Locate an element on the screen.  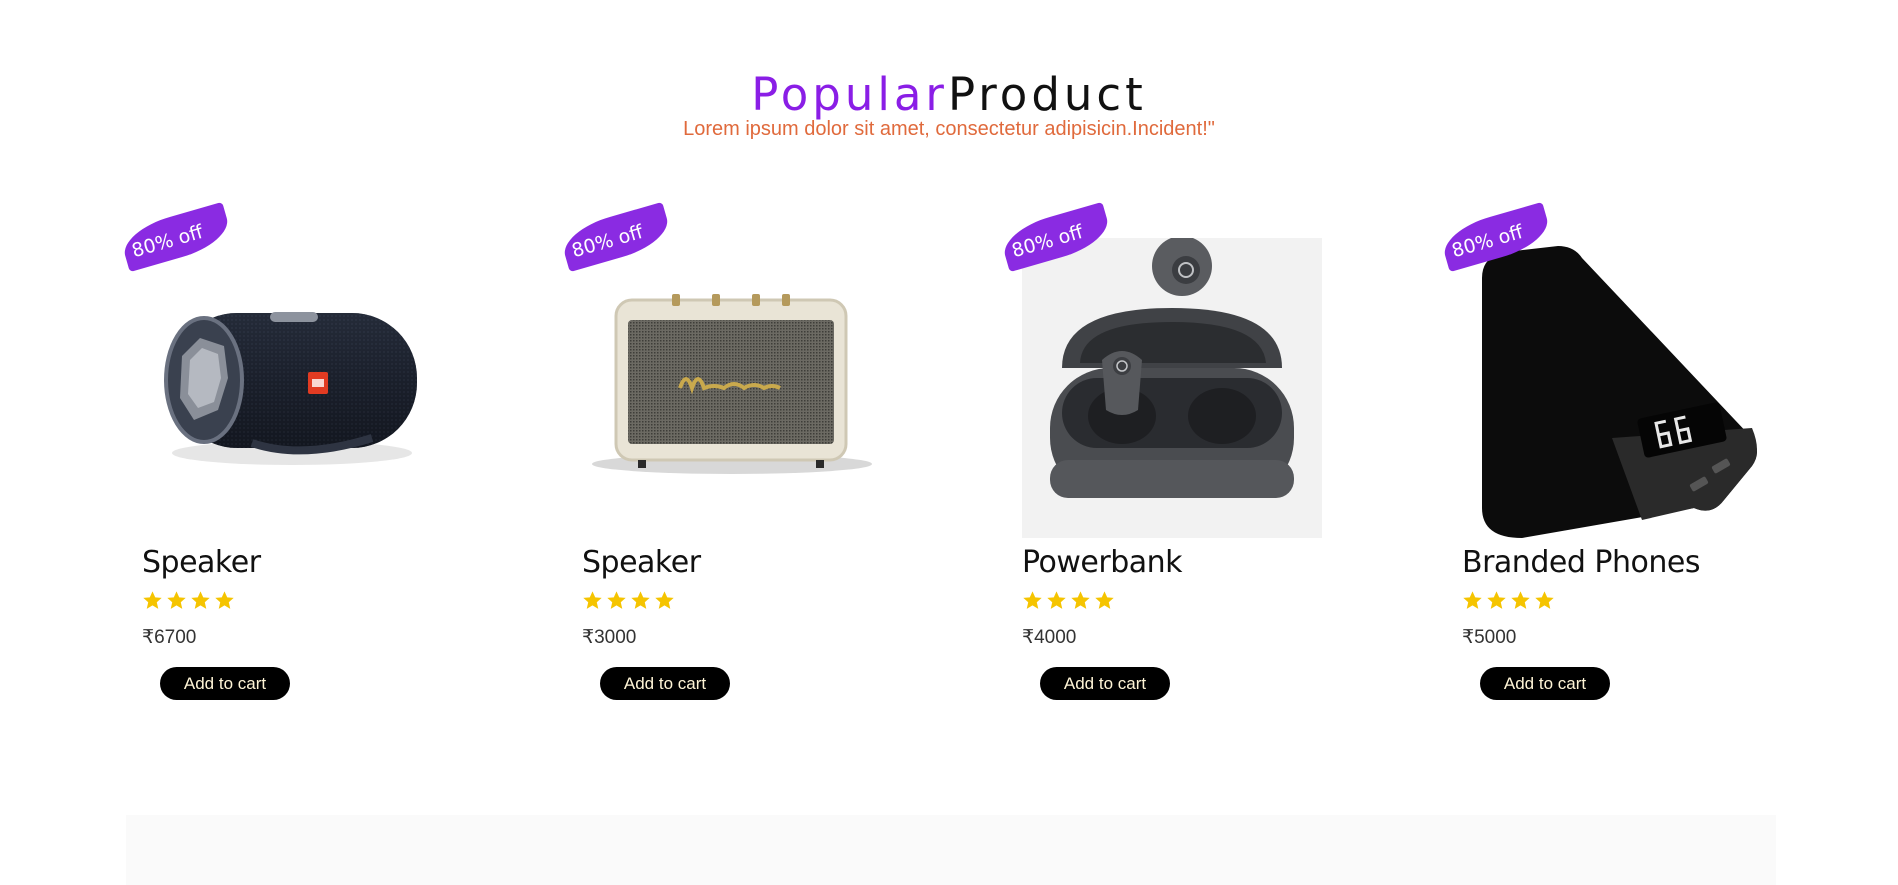
wireless-earbuds-image is located at coordinates (1172, 388).